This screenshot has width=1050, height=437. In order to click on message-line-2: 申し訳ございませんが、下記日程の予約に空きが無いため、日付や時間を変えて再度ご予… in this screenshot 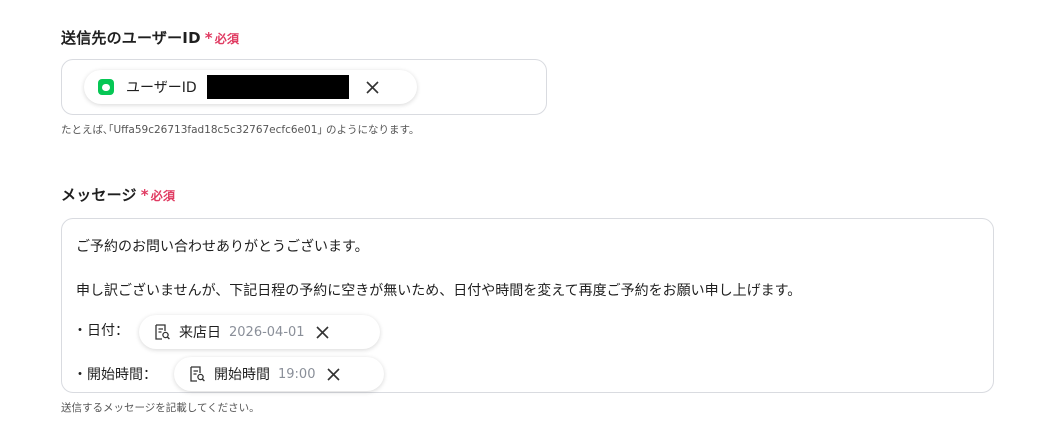, I will do `click(439, 291)`.